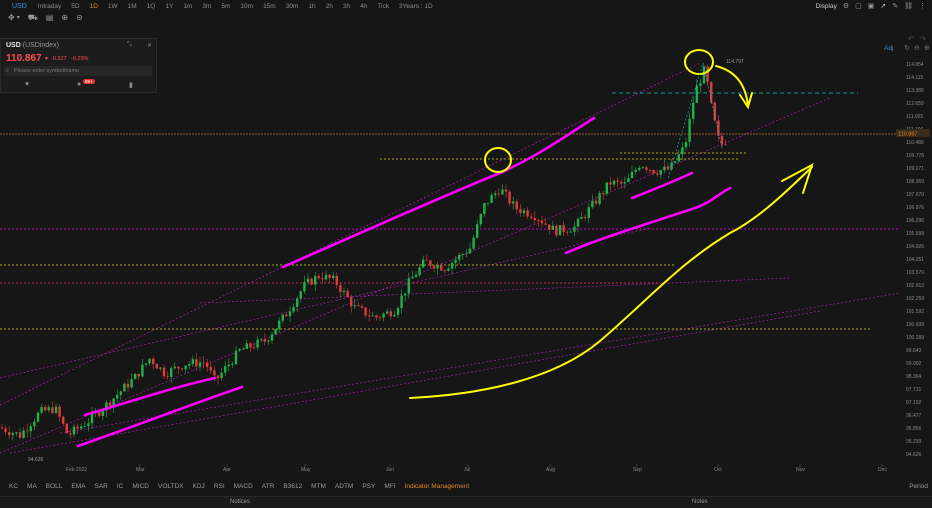 The width and height of the screenshot is (932, 508). Describe the element at coordinates (915, 312) in the screenshot. I see `y-tick-label: 101.592` at that location.